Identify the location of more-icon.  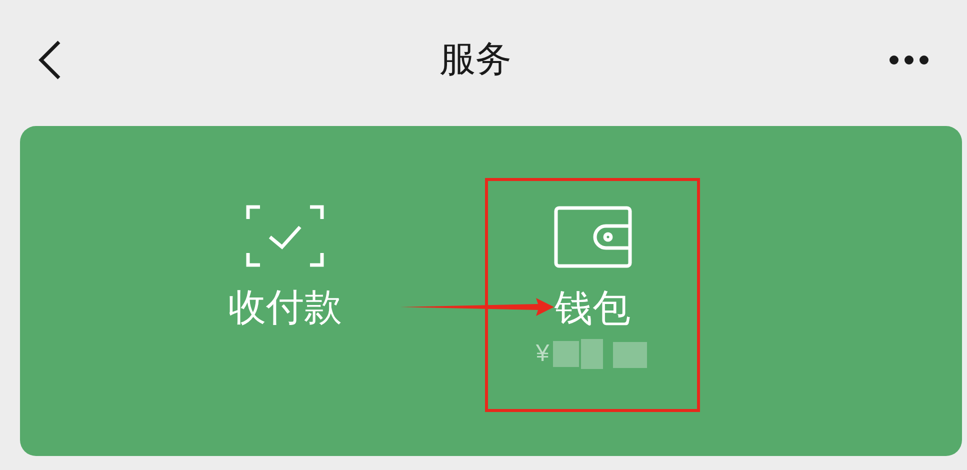
(909, 60).